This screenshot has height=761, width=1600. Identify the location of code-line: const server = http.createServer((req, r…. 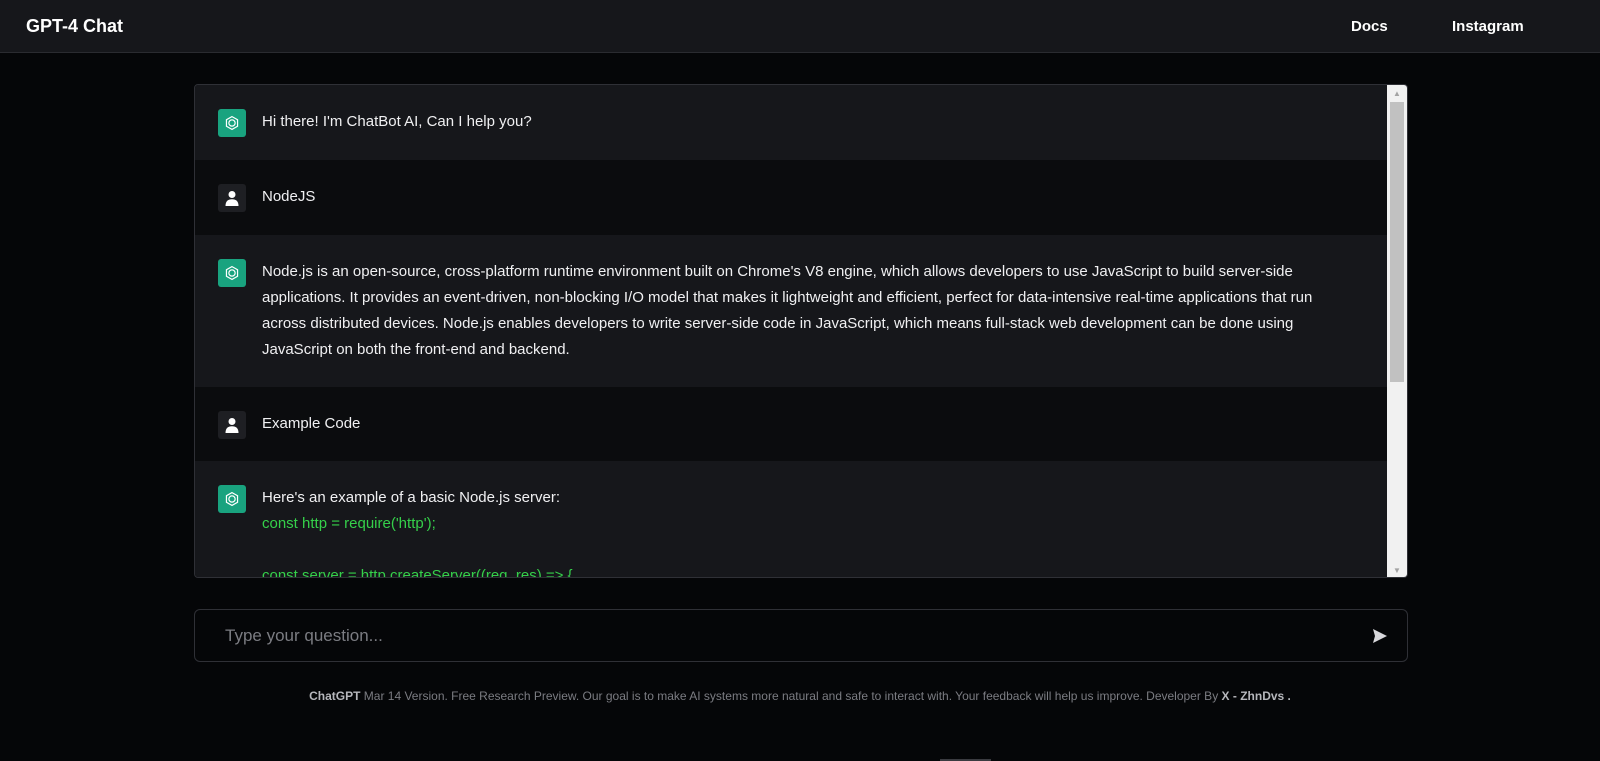
(417, 572).